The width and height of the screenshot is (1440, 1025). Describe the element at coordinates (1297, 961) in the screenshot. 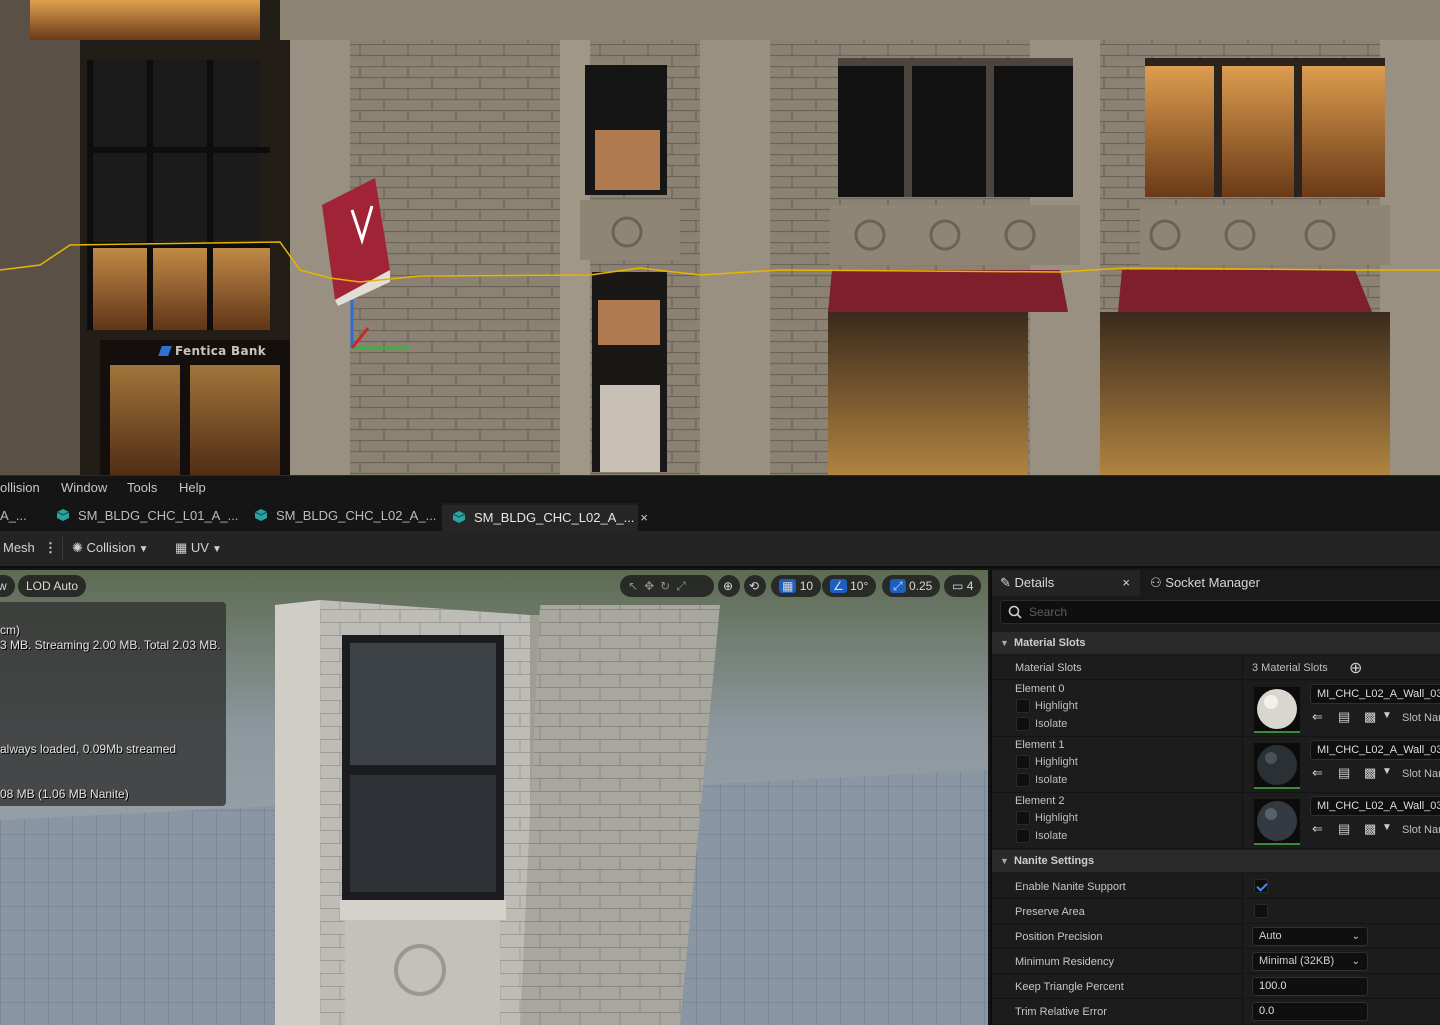

I see `dropdown-value: Minimal (32KB)` at that location.